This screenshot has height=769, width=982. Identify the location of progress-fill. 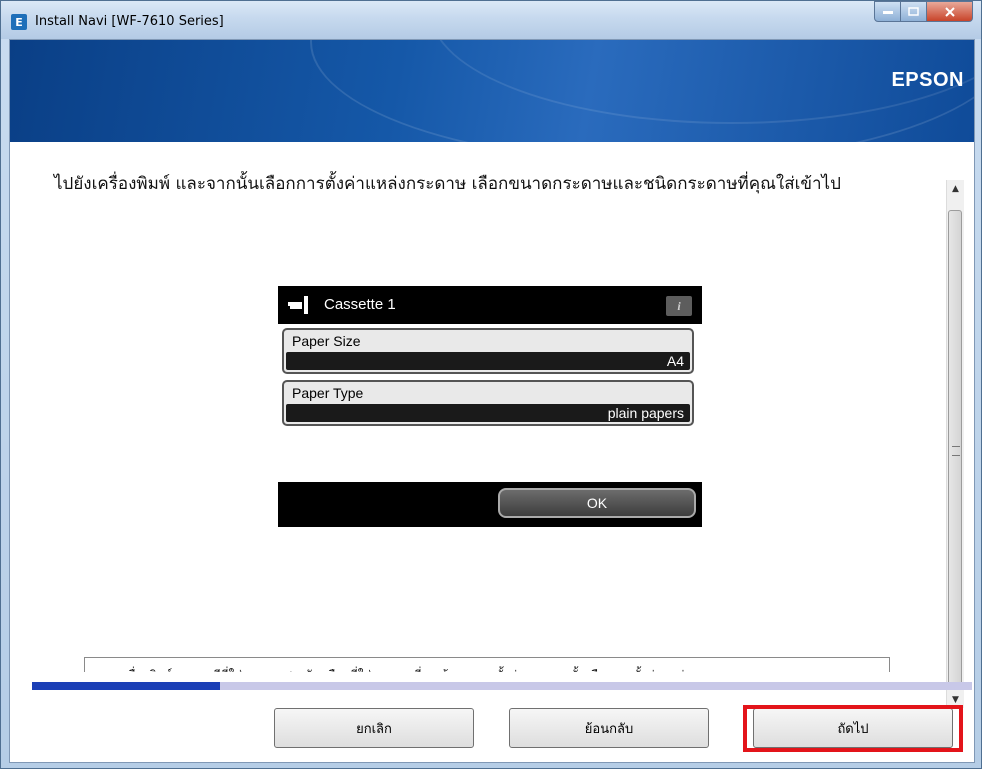
(126, 686).